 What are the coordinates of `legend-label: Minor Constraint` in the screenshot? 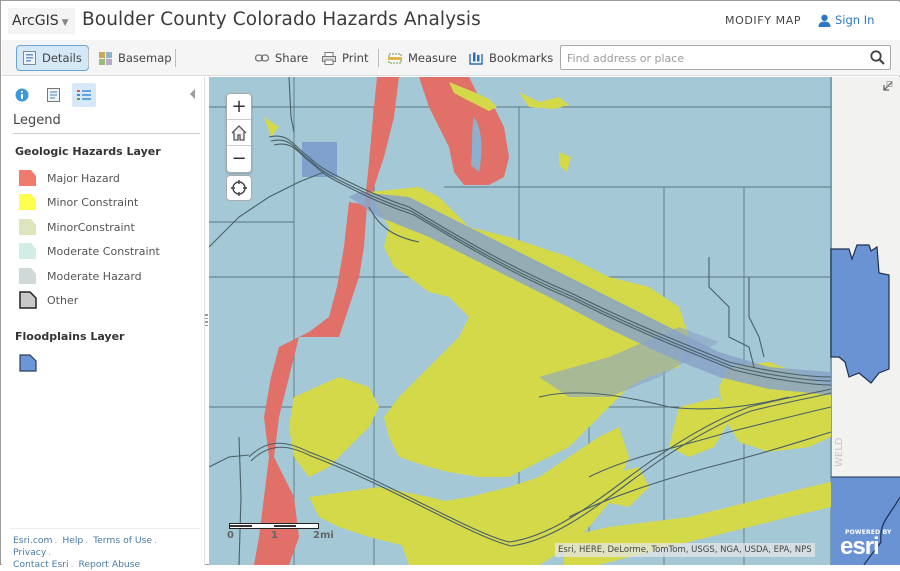 It's located at (93, 202).